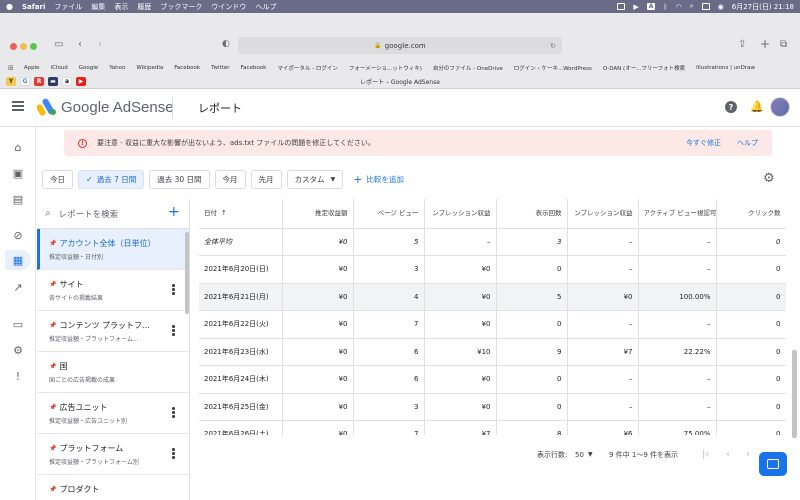 The image size is (800, 500). I want to click on bookmark-item: ログイン ‹ ケーキ...WordPress, so click(553, 68).